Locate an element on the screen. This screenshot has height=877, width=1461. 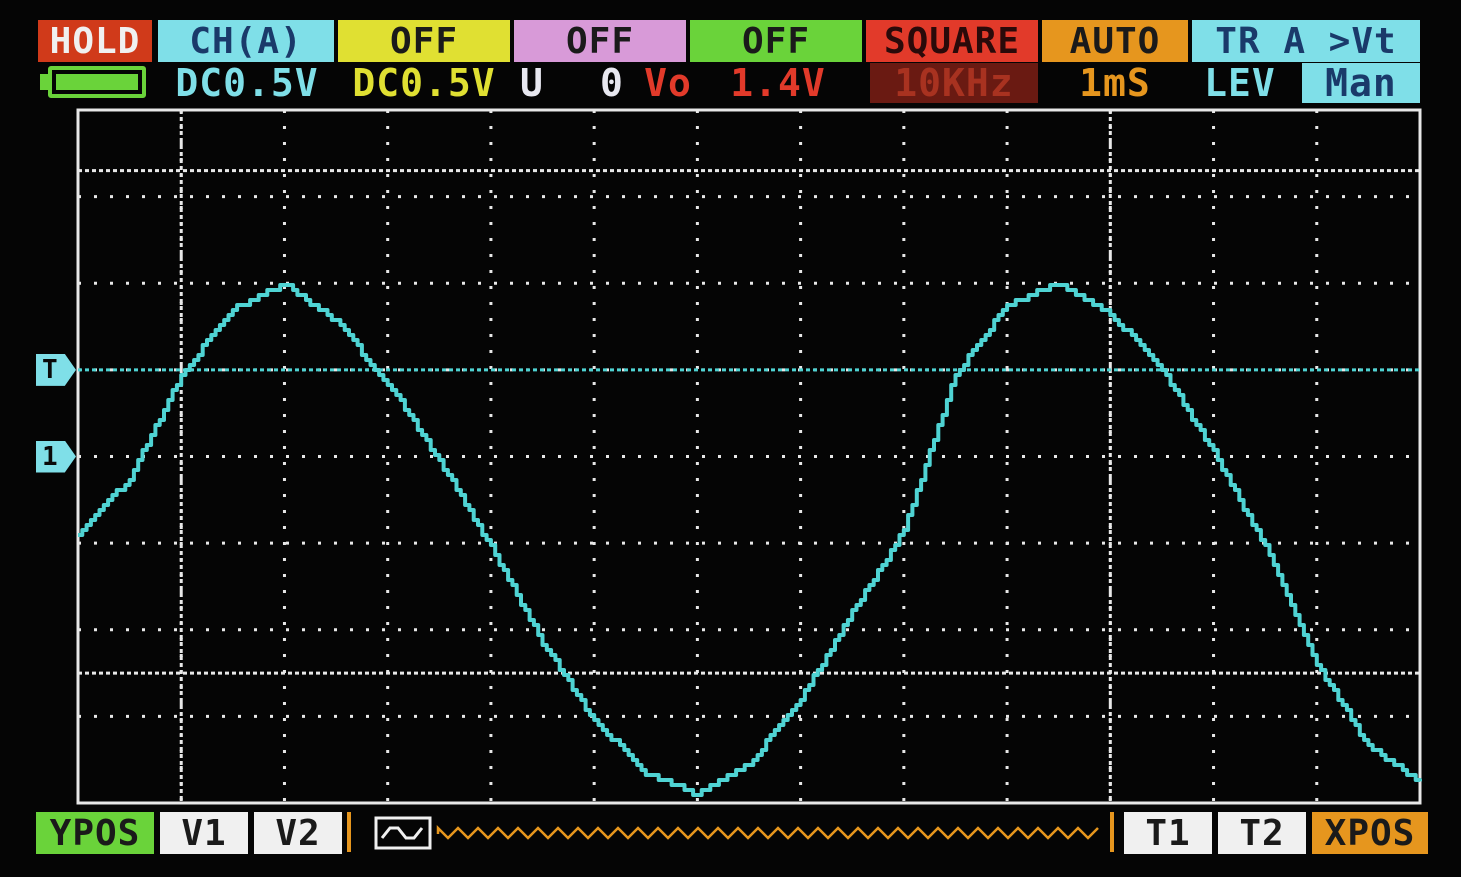
v1-cursor-button: V1 is located at coordinates (204, 833).